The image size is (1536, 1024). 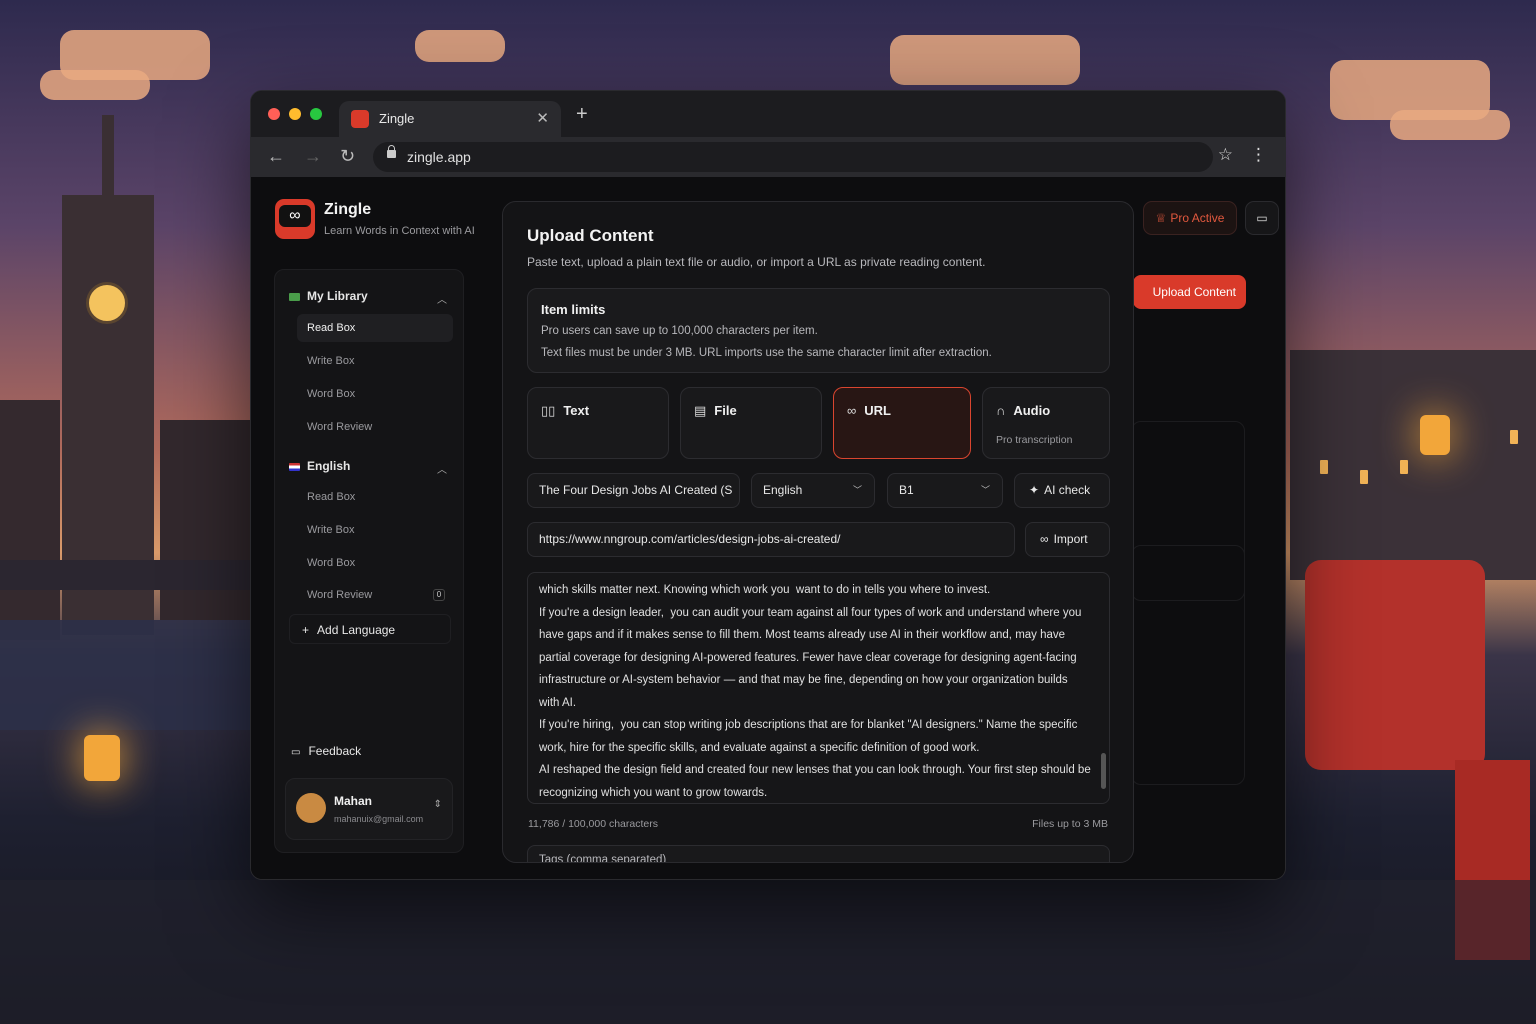 I want to click on language-title: English, so click(x=329, y=466).